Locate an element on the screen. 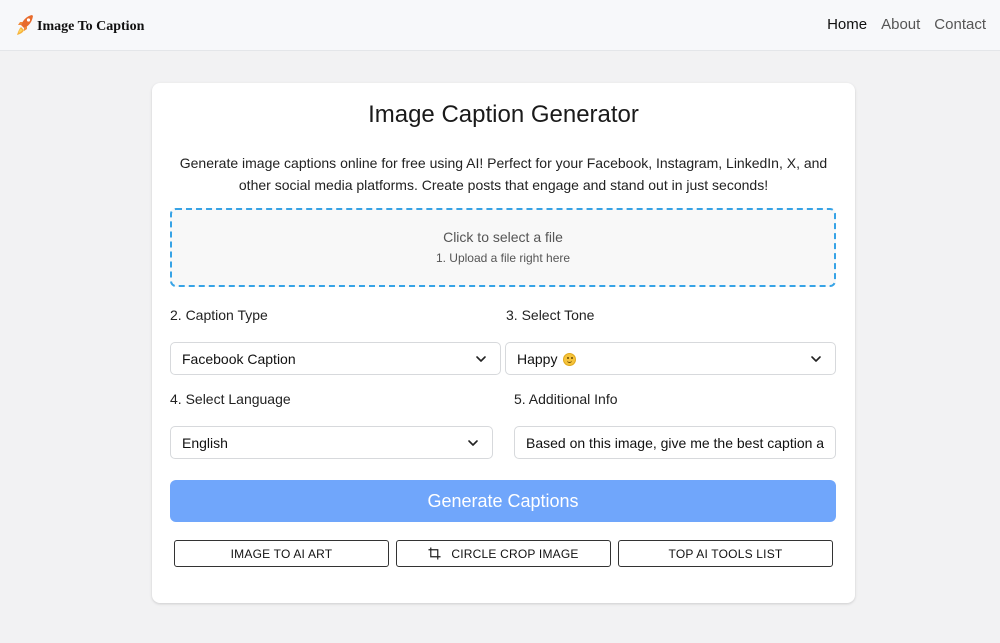 The height and width of the screenshot is (643, 1000). brand-name: Image To Caption is located at coordinates (91, 26).